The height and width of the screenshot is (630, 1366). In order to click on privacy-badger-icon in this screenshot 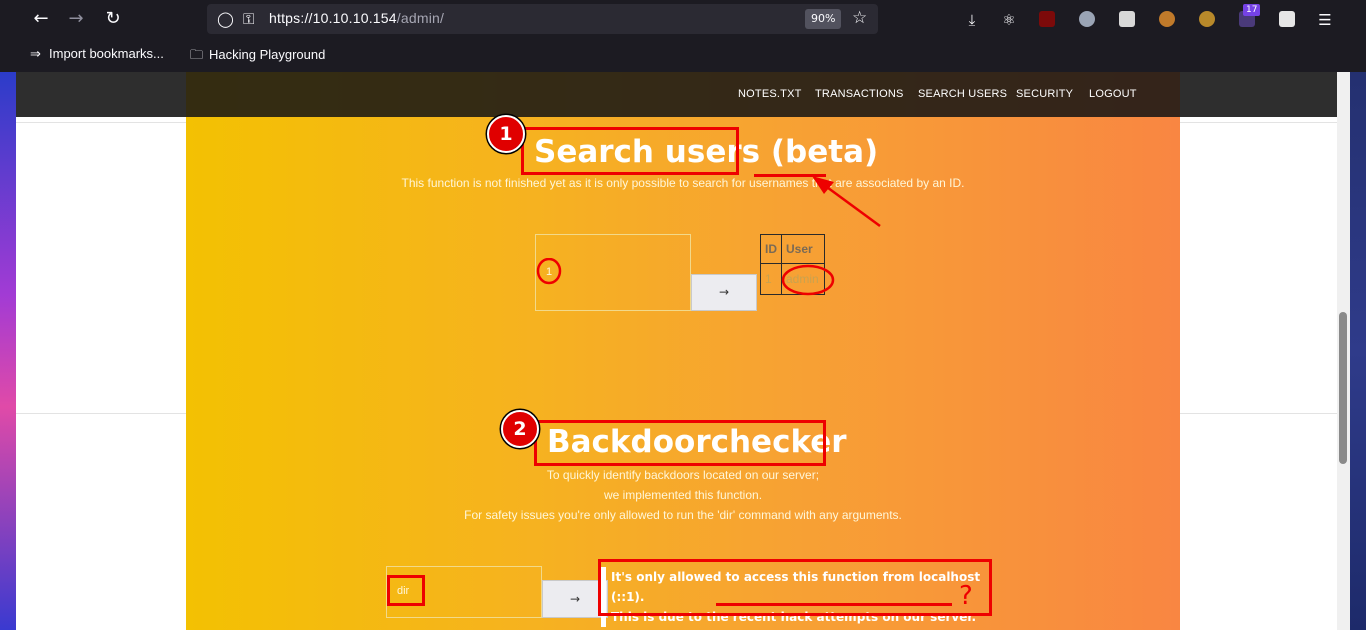, I will do `click(1087, 19)`.